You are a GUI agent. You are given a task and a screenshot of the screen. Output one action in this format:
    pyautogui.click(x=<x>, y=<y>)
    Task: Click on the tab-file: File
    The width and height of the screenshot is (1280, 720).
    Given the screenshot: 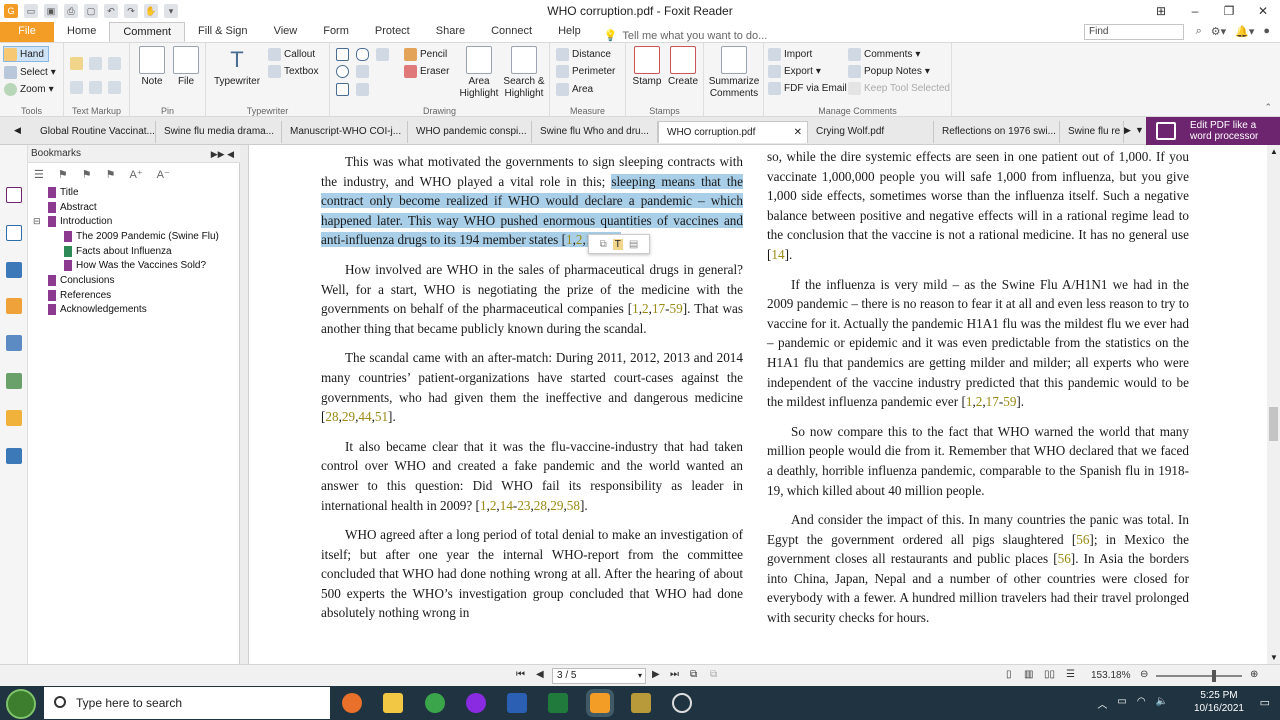 What is the action you would take?
    pyautogui.click(x=27, y=32)
    